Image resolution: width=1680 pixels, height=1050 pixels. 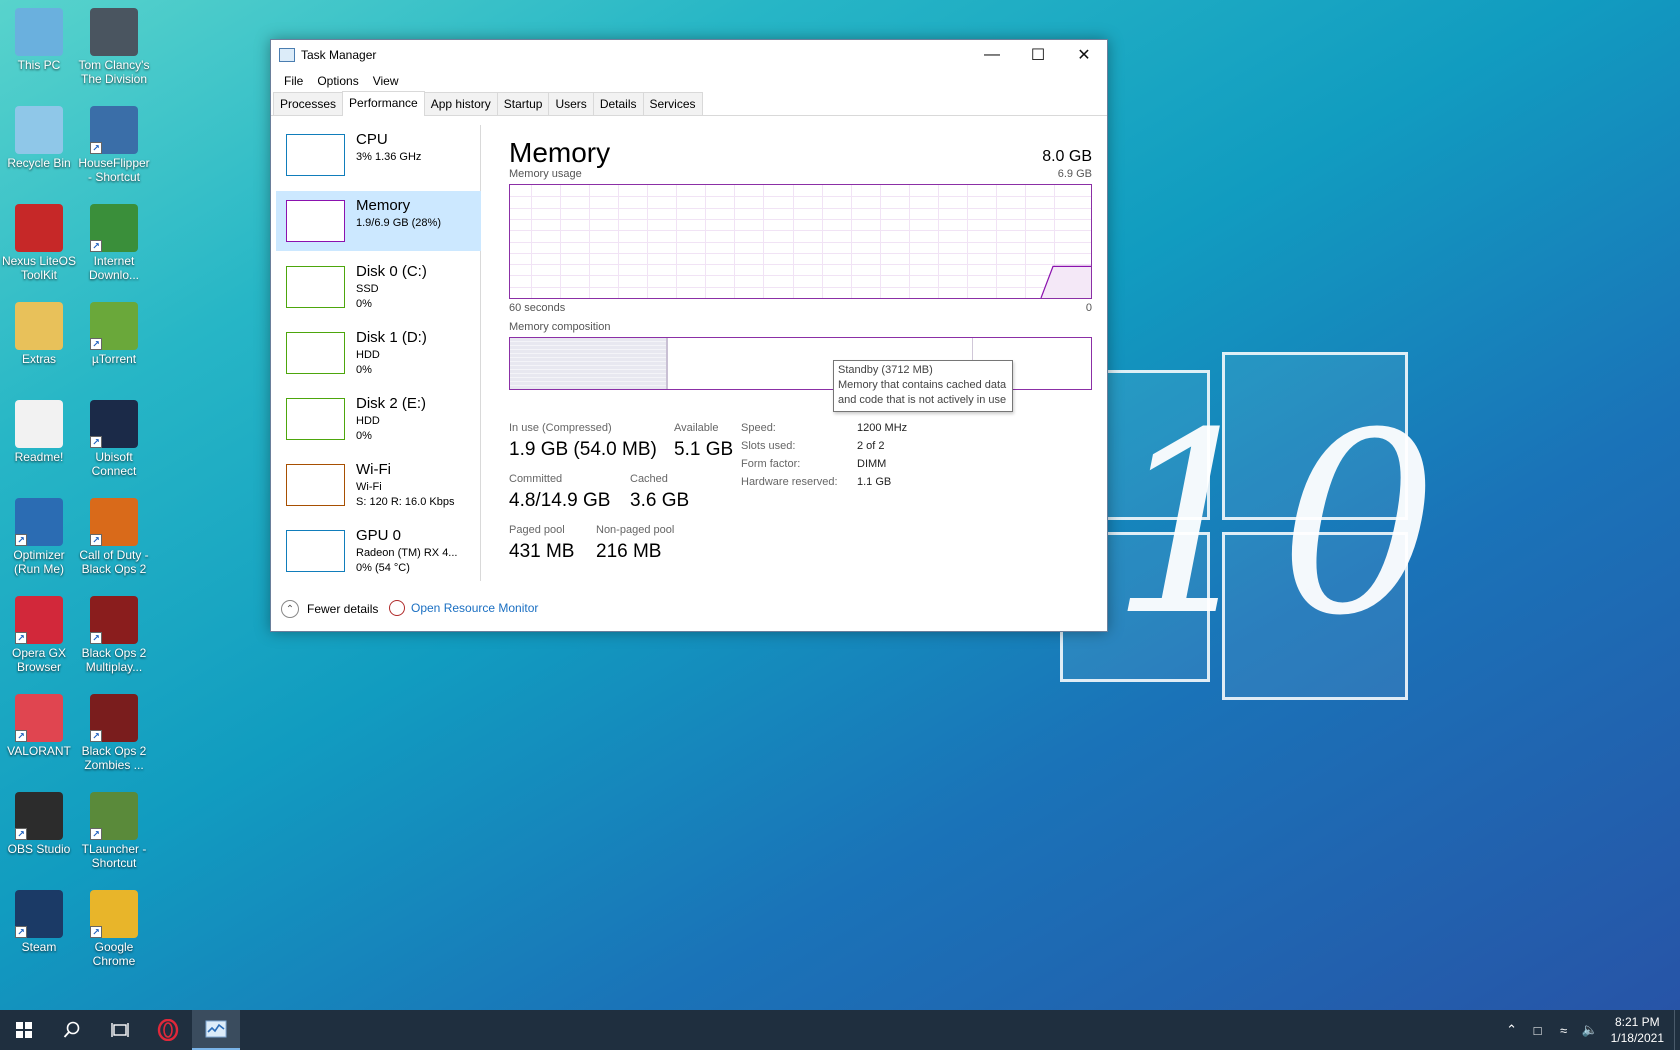 I want to click on desktop-icon: ↗ Optimizer (Run Me), so click(x=39, y=533).